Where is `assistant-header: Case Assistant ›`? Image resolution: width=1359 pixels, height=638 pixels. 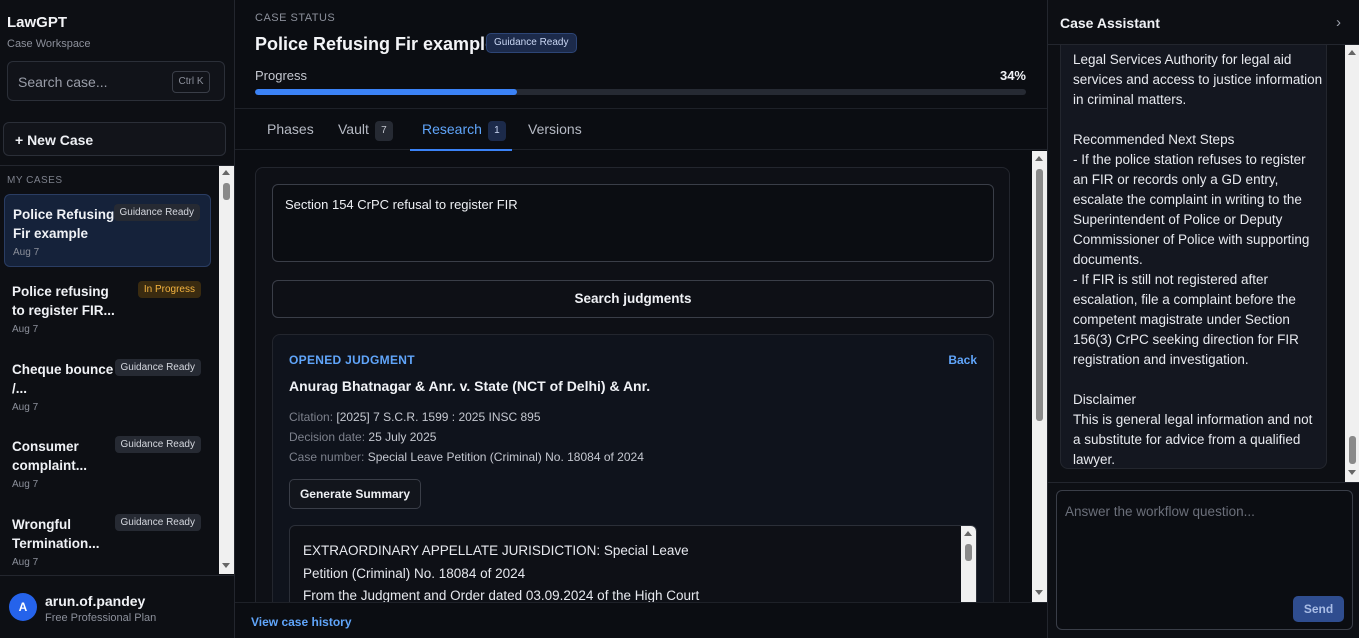 assistant-header: Case Assistant › is located at coordinates (1203, 22).